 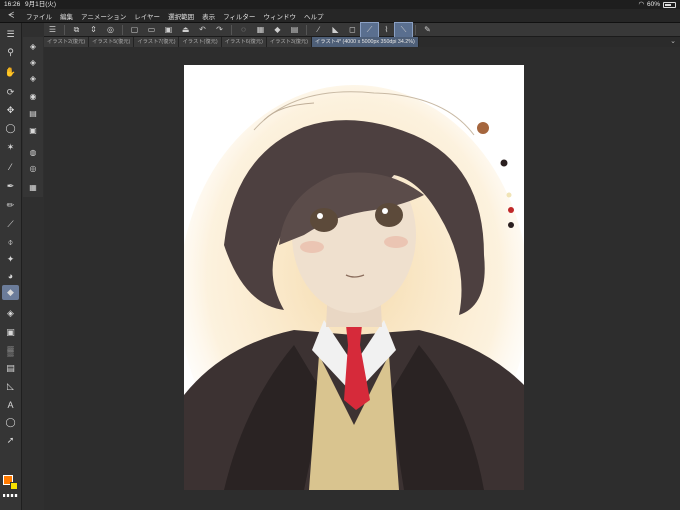 I want to click on wifi-icon: ◠, so click(x=641, y=4).